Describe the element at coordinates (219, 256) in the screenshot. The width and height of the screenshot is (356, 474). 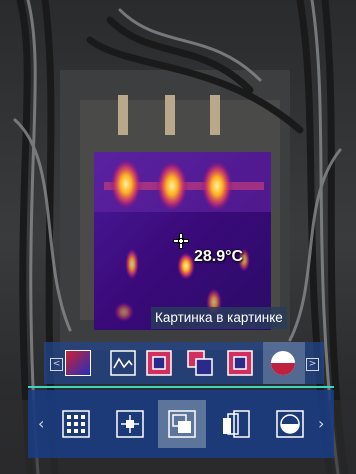
I see `temperature-readout: 28.9°C` at that location.